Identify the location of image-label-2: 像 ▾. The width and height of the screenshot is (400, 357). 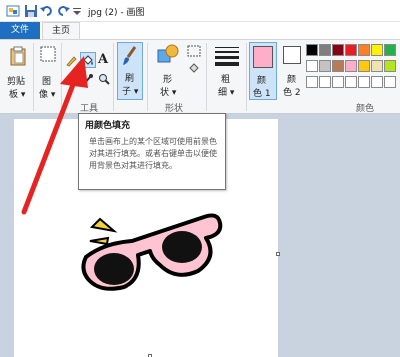
(47, 95).